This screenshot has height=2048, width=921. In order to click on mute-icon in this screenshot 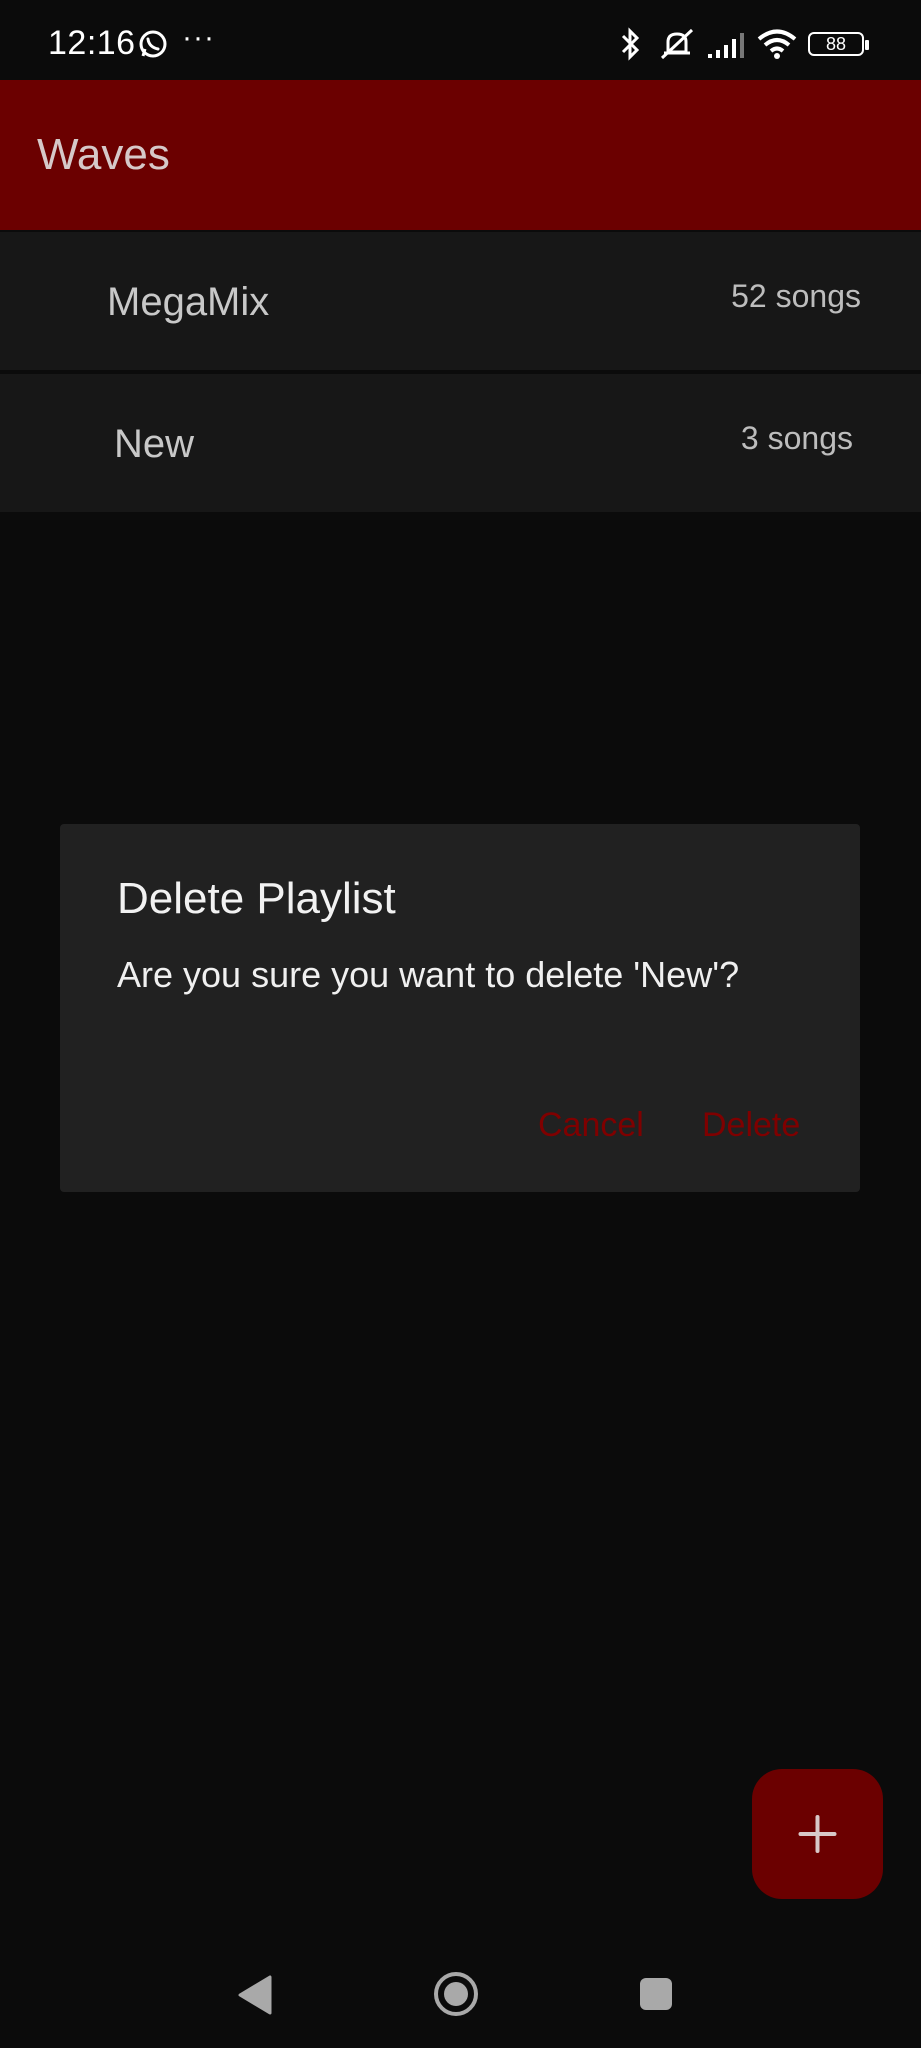, I will do `click(677, 44)`.